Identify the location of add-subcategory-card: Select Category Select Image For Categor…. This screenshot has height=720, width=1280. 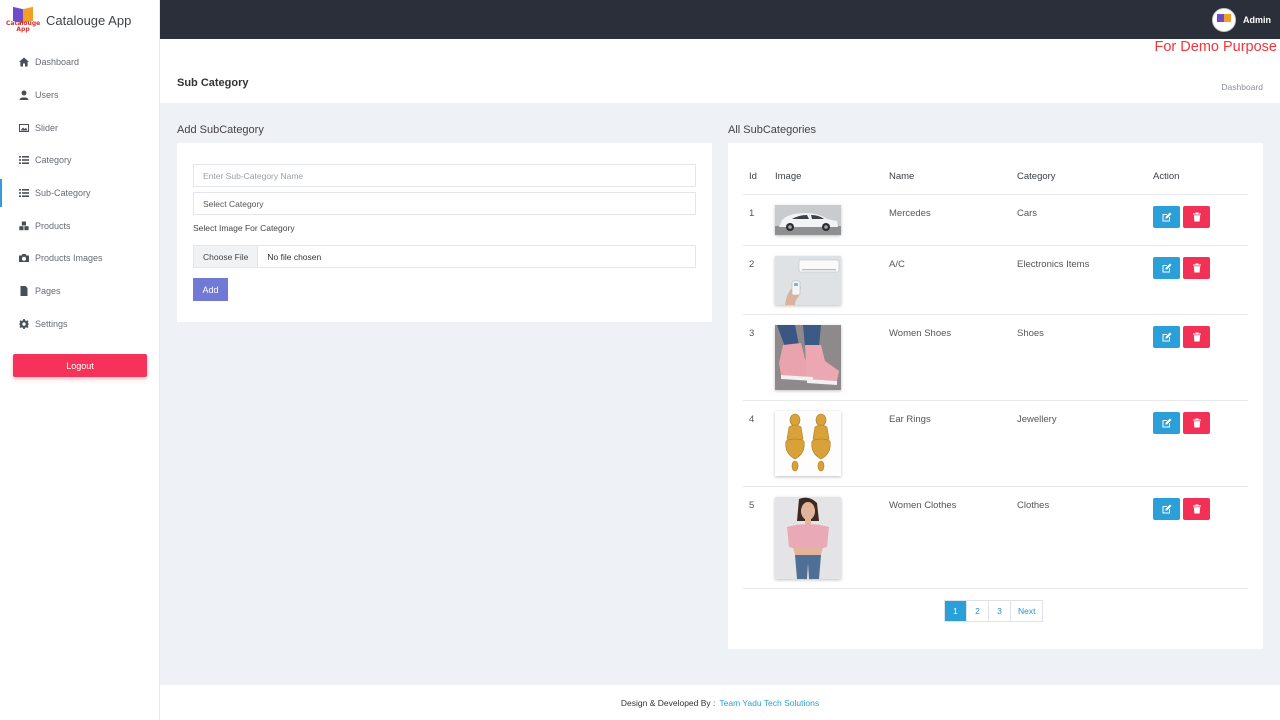
(444, 232).